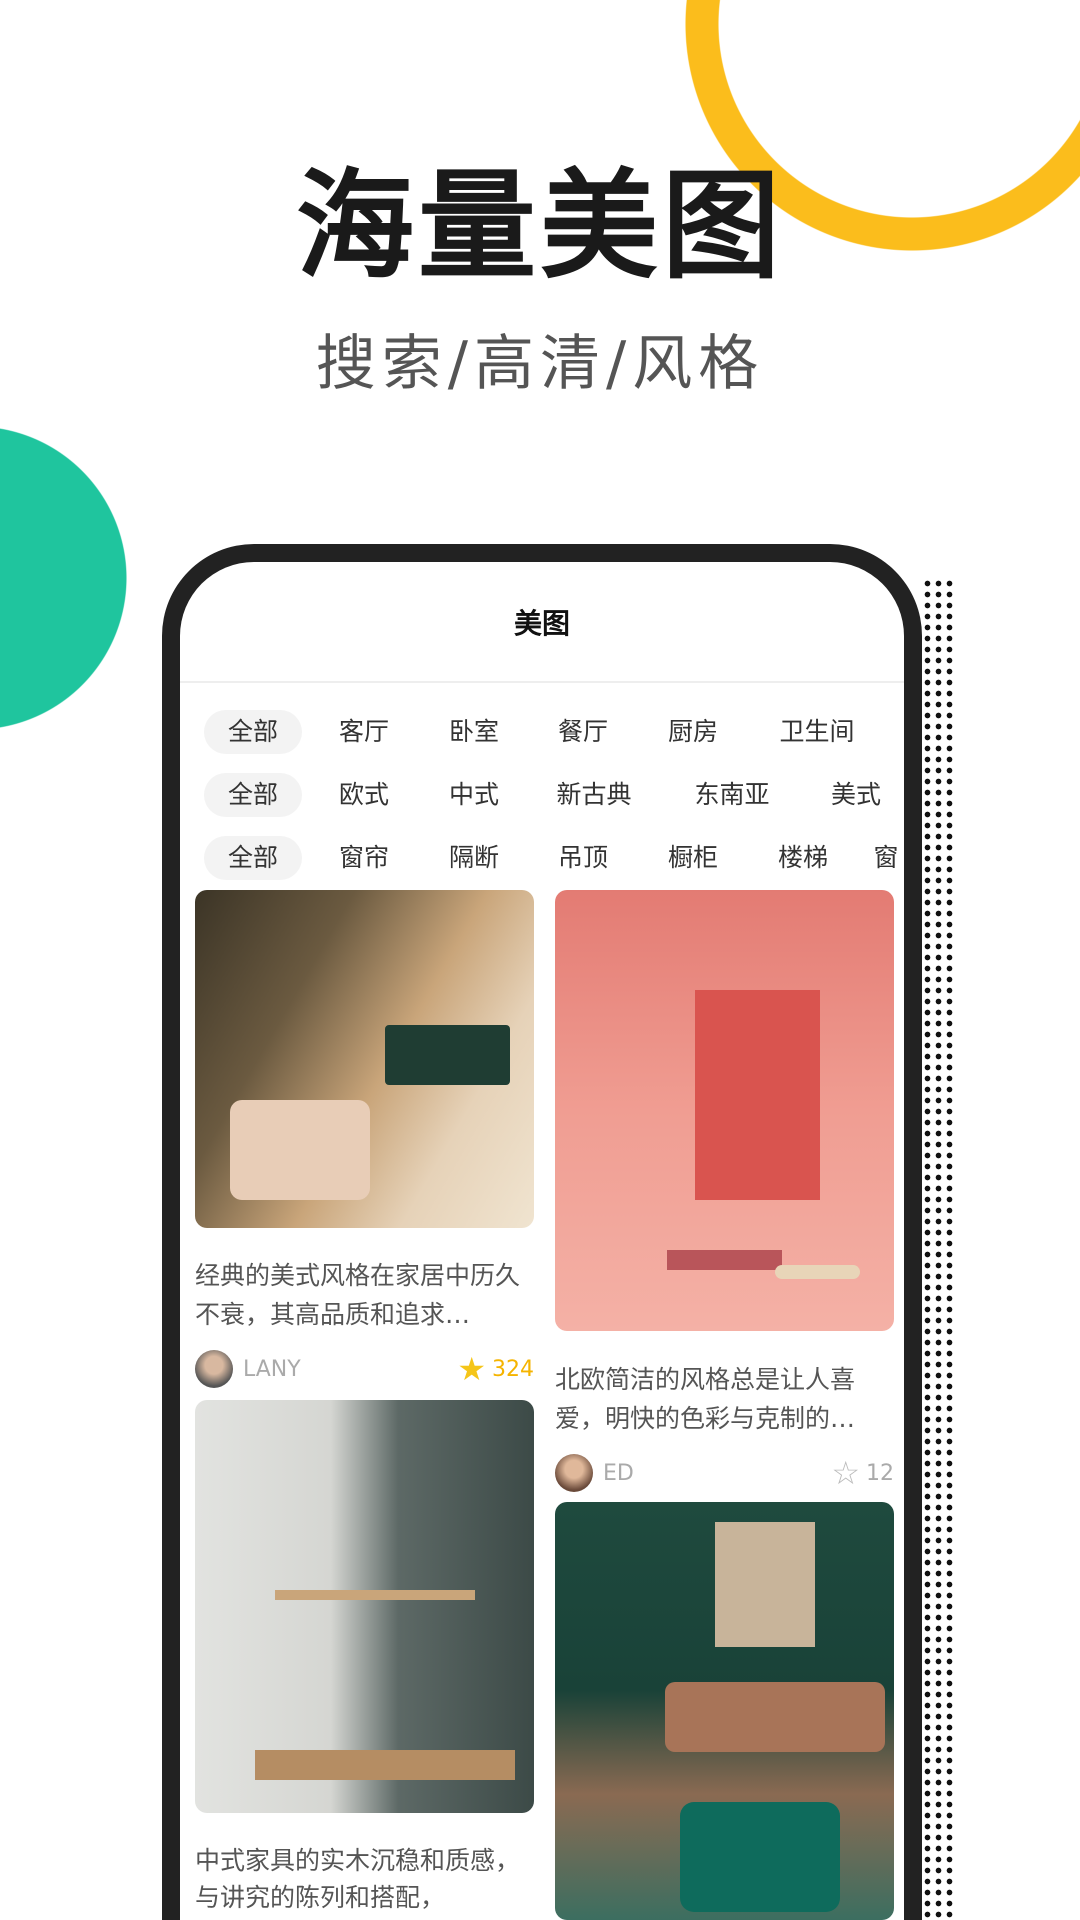 The height and width of the screenshot is (1920, 1080). What do you see at coordinates (880, 1473) in the screenshot?
I see `like-count: 12` at bounding box center [880, 1473].